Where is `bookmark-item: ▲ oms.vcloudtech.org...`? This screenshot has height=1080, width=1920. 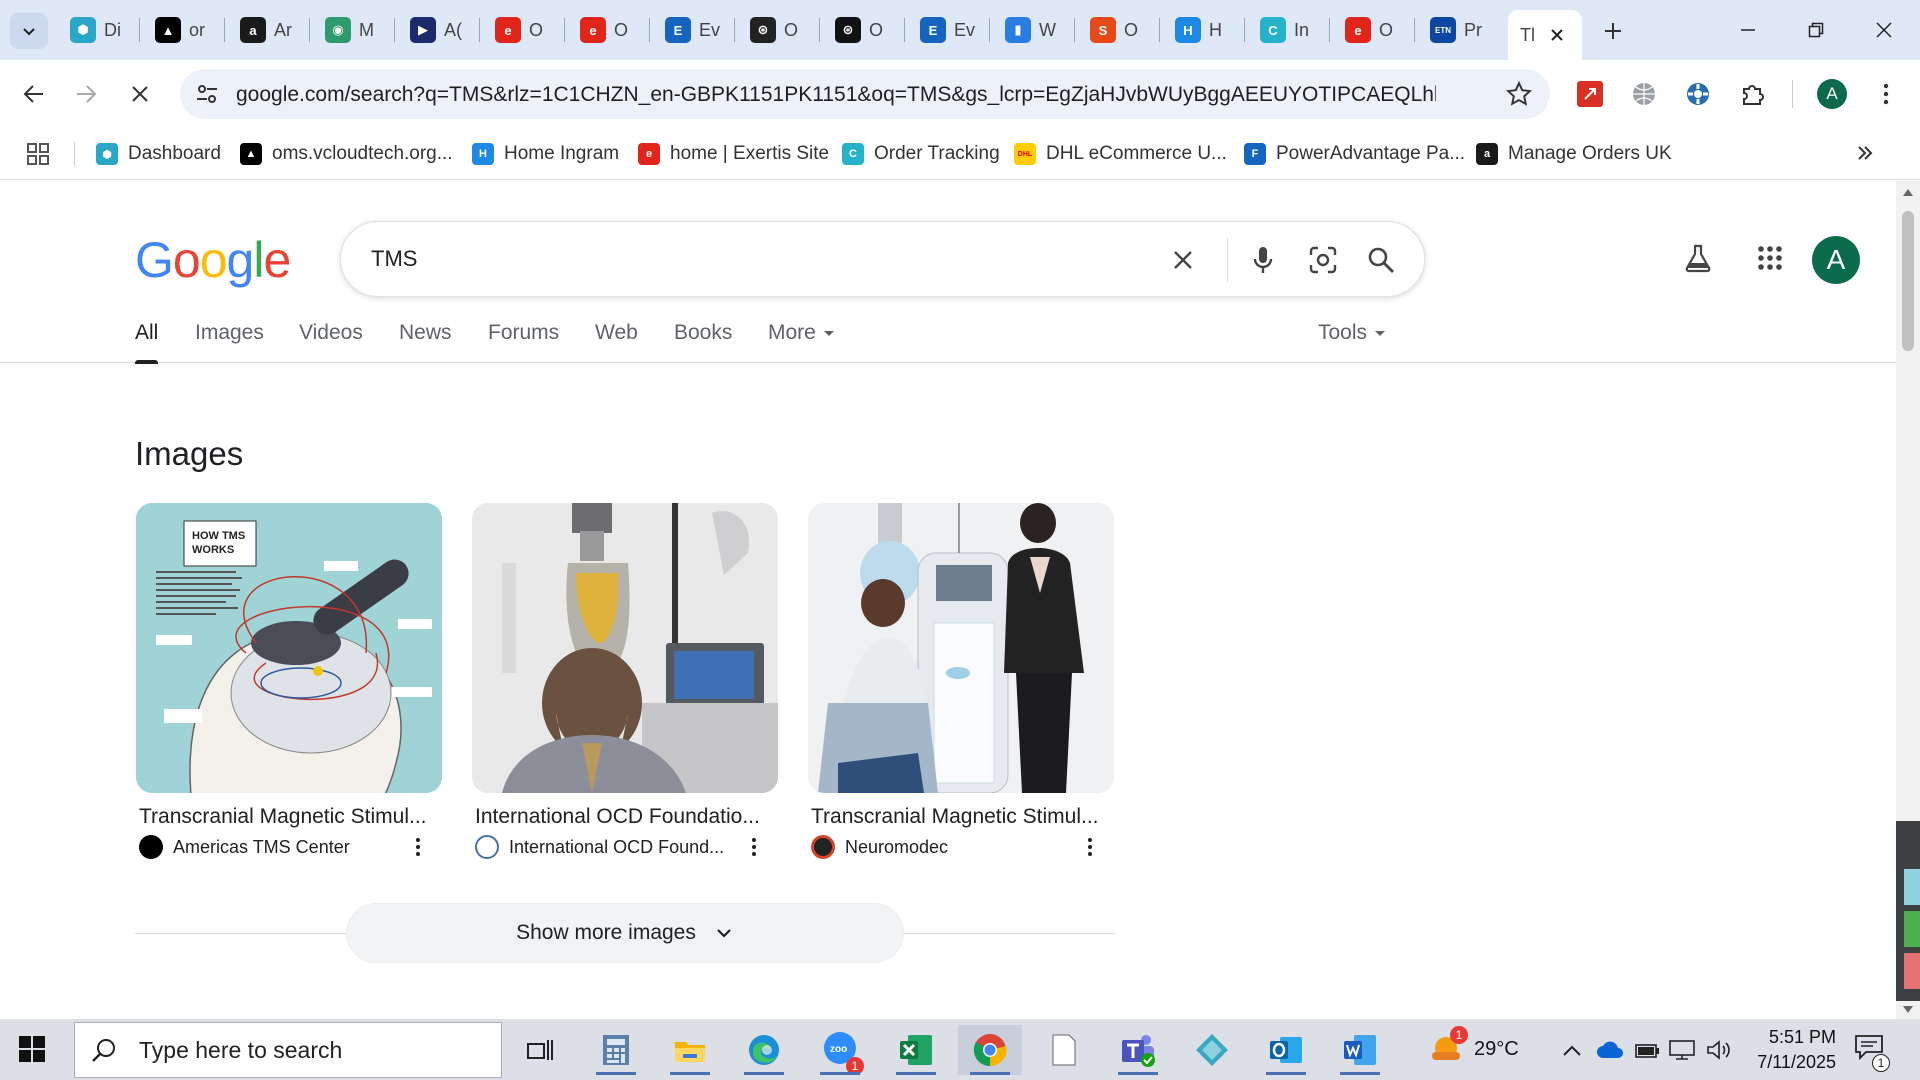 bookmark-item: ▲ oms.vcloudtech.org... is located at coordinates (346, 154).